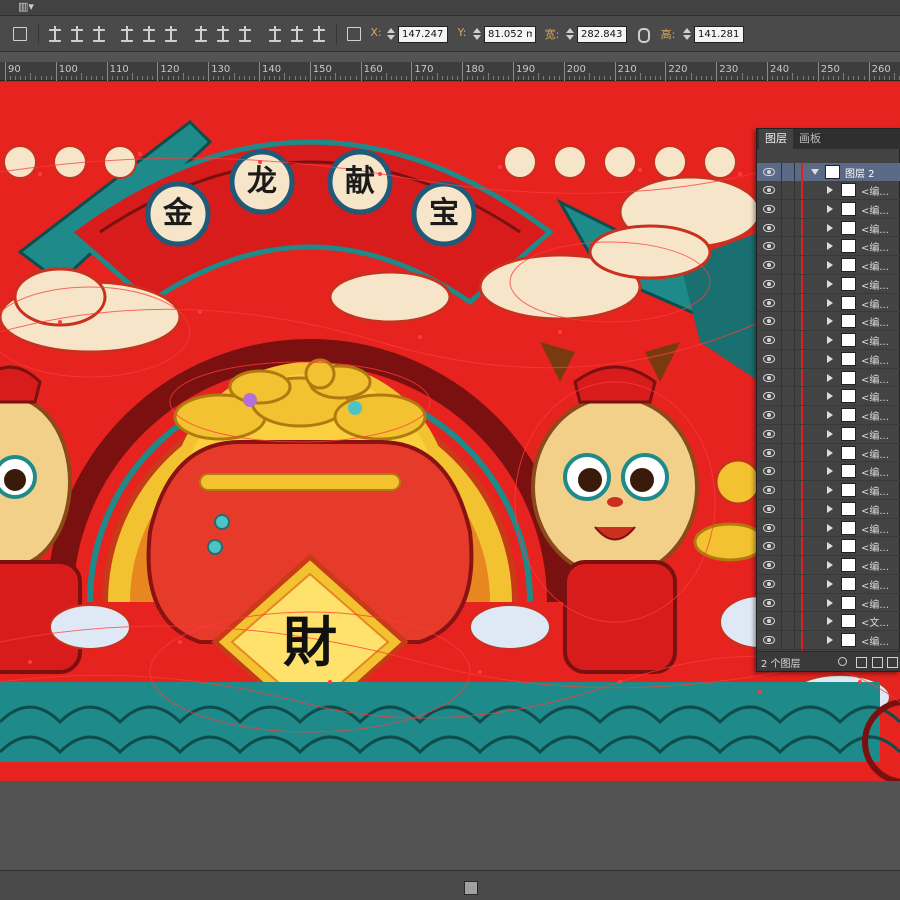 The image size is (900, 900). What do you see at coordinates (391, 34) in the screenshot?
I see `x-stepper-icon` at bounding box center [391, 34].